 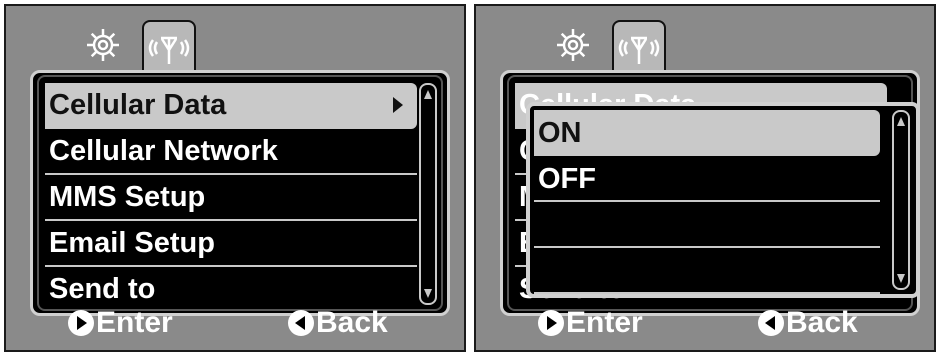 What do you see at coordinates (102, 289) in the screenshot?
I see `menu-item-label: Send to` at bounding box center [102, 289].